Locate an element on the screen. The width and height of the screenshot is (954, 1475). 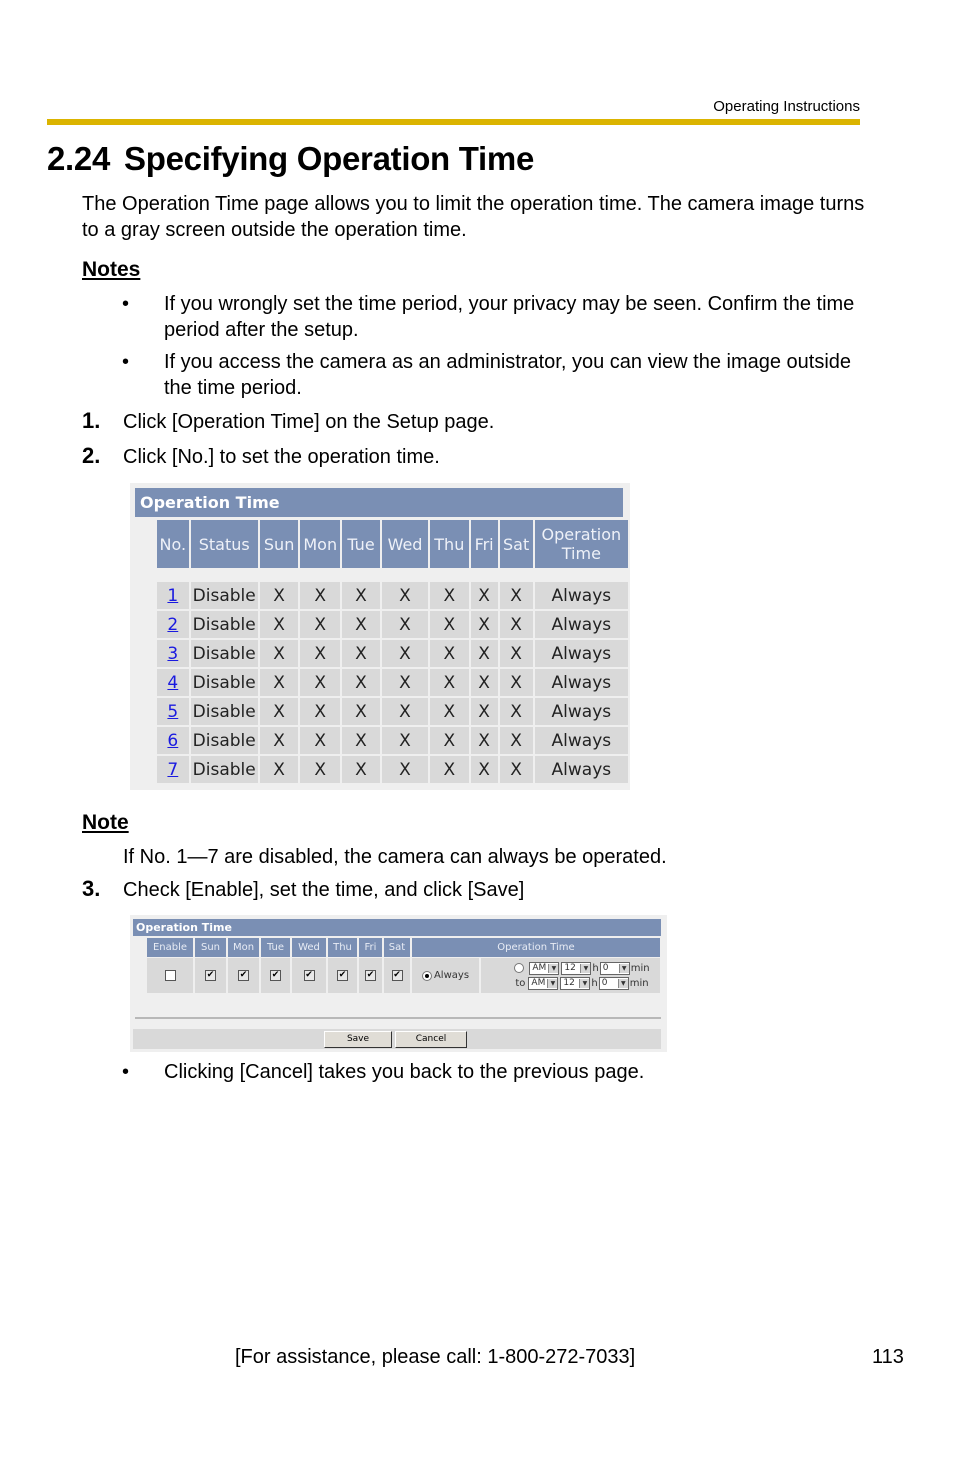
wed-checkbox: ✔ is located at coordinates (309, 975).